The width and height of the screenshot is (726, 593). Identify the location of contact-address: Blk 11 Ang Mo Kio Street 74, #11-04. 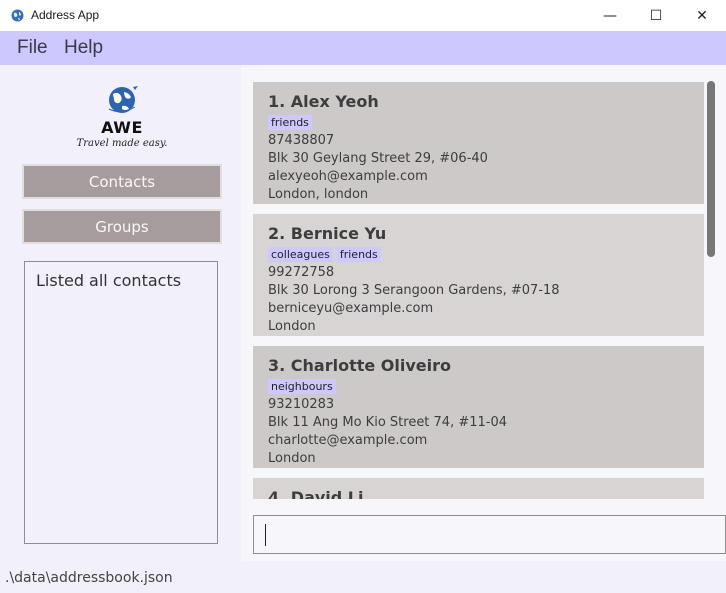
(388, 422).